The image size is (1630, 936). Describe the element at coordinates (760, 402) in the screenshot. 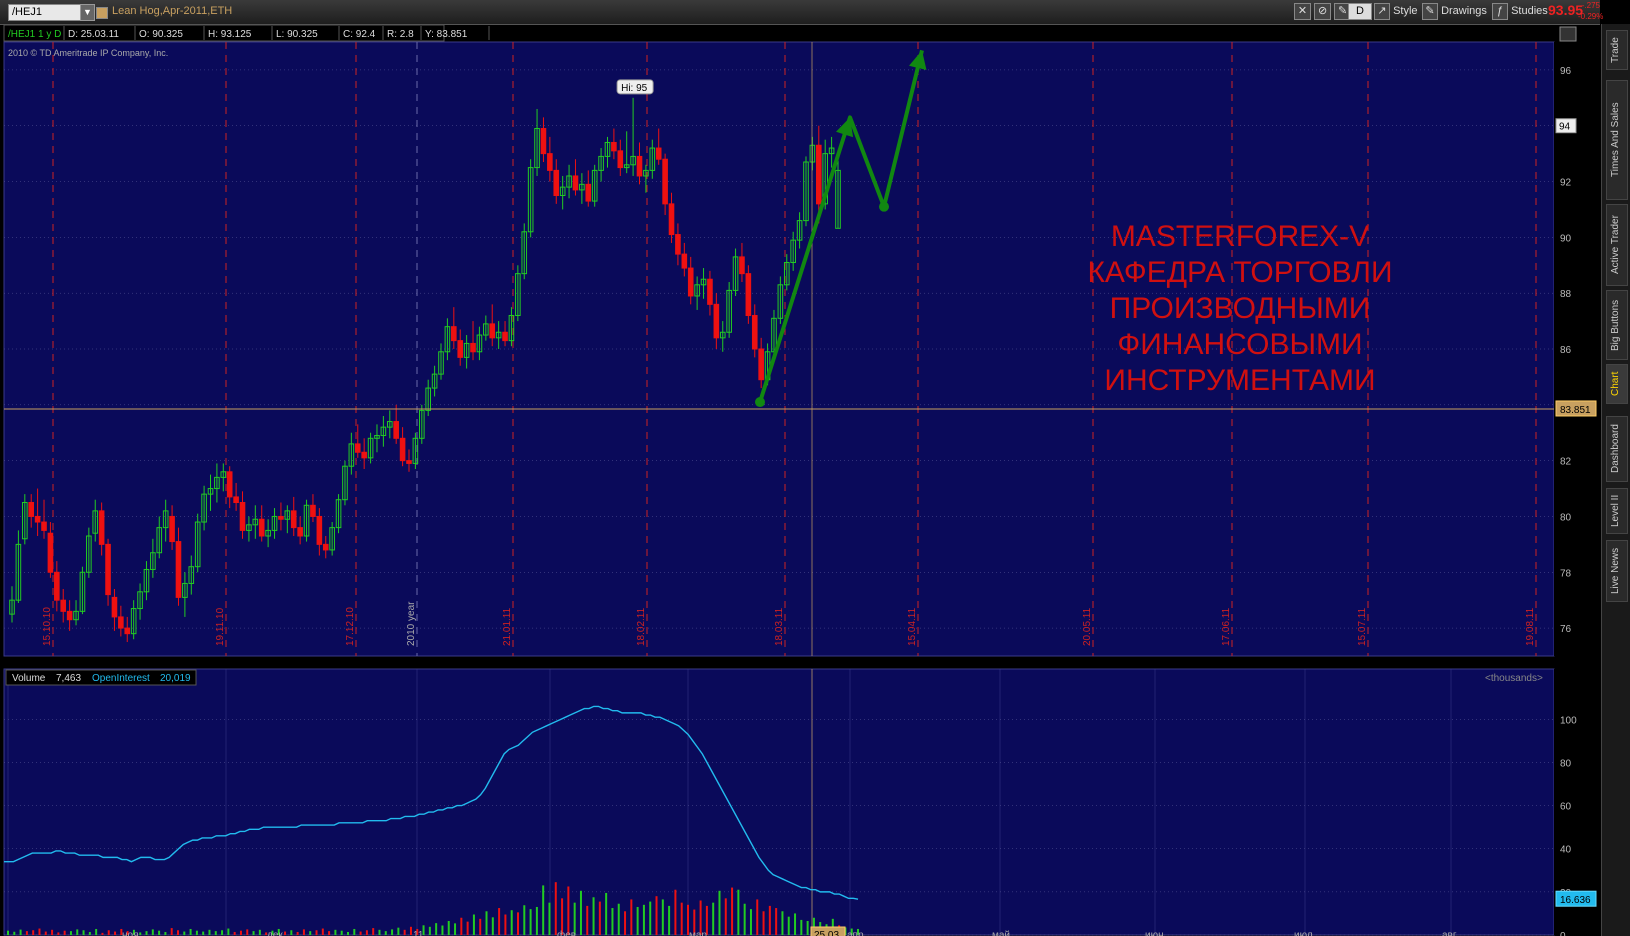

I see `forecast-start-dot` at that location.